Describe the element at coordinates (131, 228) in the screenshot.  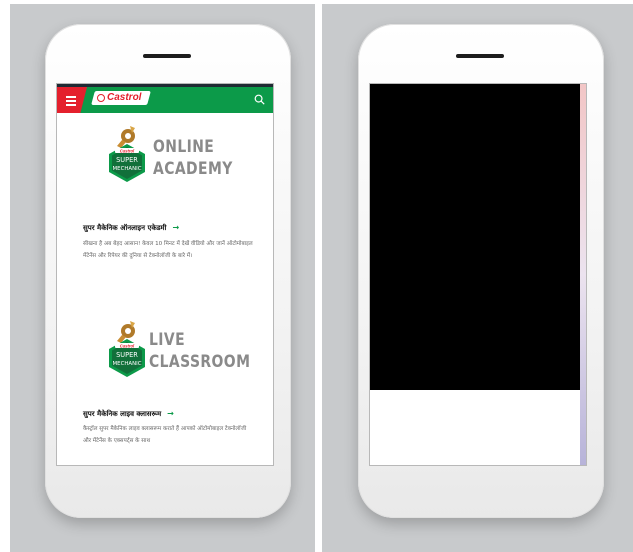
I see `online-academy-link: सुपर मैकेनिक ऑनलाइन एकेडमी →` at that location.